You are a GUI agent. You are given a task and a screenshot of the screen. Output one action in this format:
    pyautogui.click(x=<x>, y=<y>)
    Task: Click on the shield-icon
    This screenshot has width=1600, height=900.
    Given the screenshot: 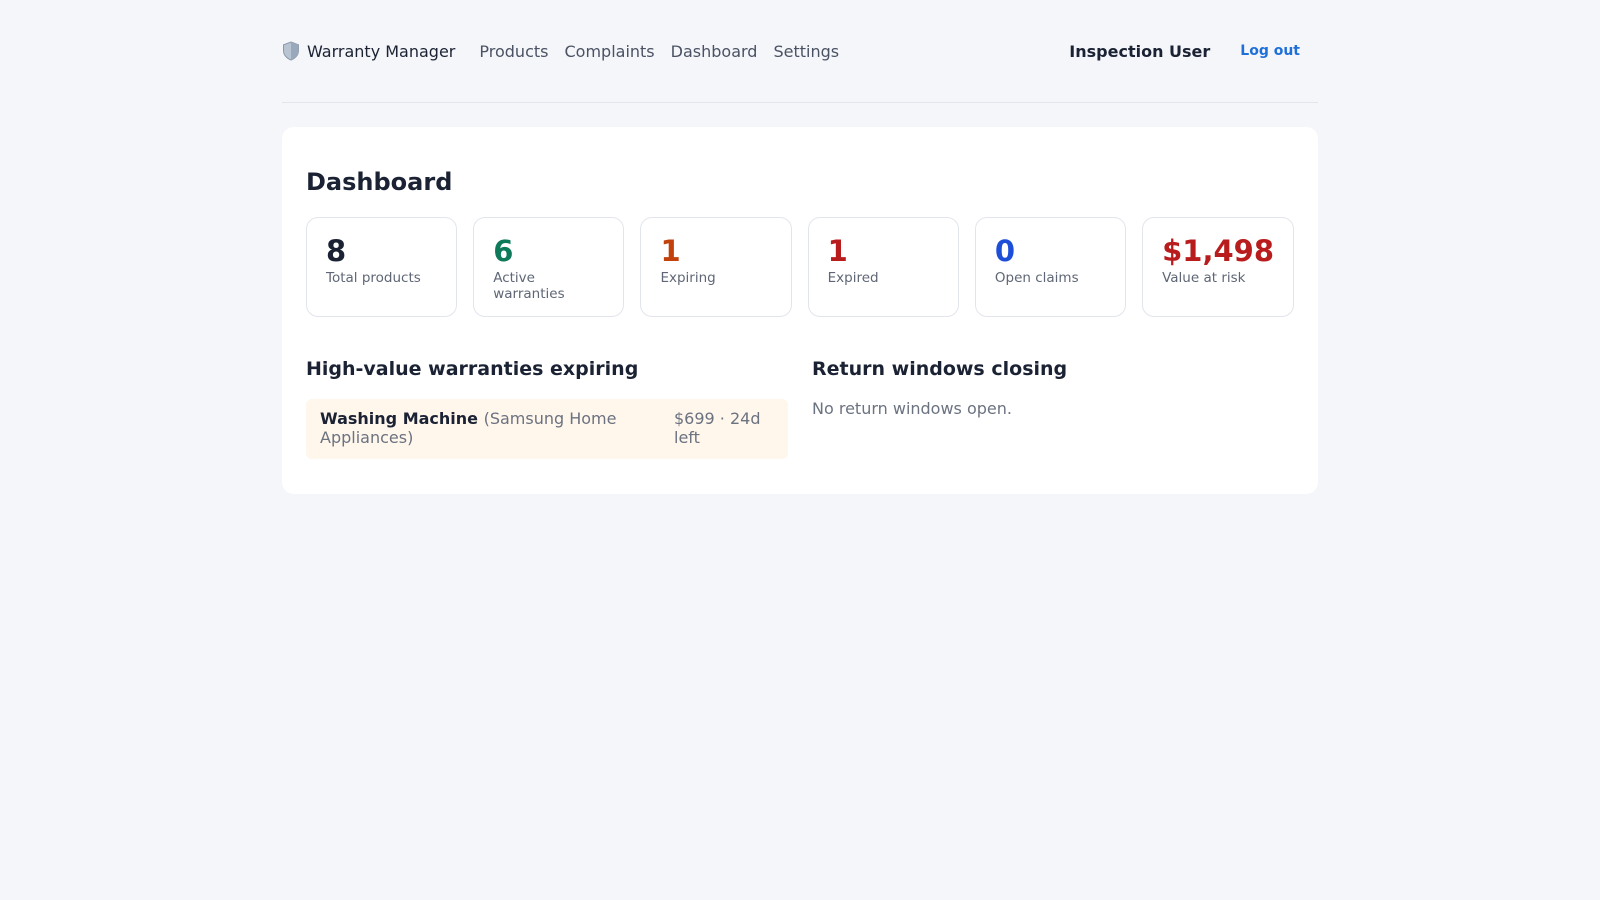 What is the action you would take?
    pyautogui.click(x=291, y=51)
    